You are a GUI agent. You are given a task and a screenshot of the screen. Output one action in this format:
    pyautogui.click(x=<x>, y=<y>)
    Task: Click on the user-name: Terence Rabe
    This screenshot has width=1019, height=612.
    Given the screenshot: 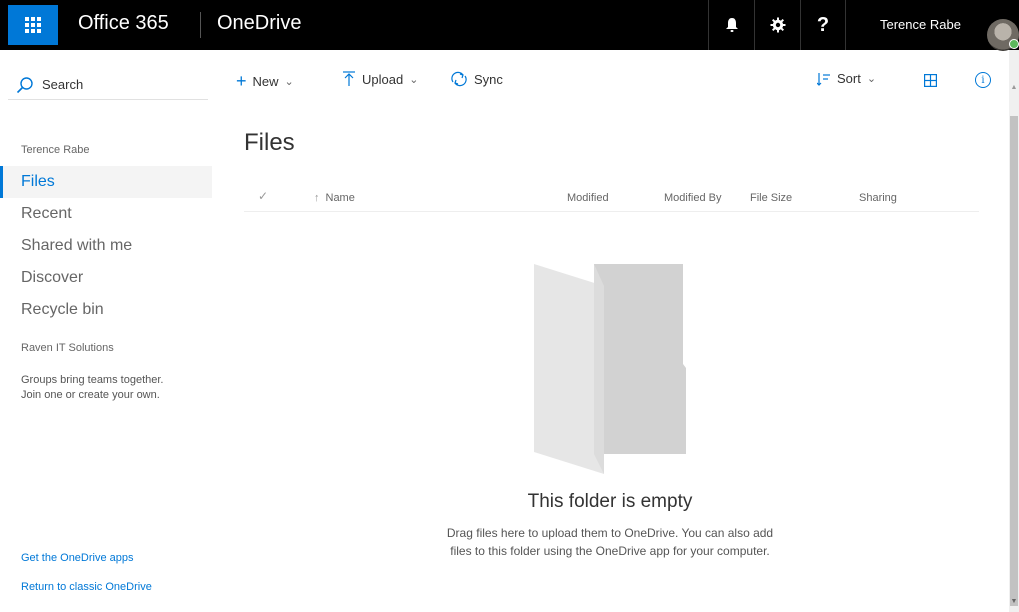 What is the action you would take?
    pyautogui.click(x=920, y=24)
    